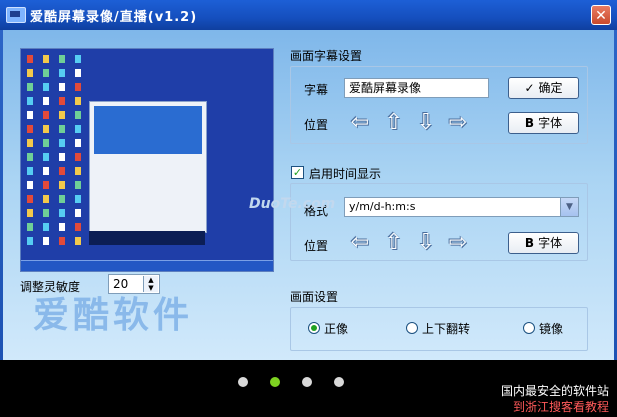 The image size is (617, 417). Describe the element at coordinates (426, 123) in the screenshot. I see `caption-down-arrow-icon: ⇩` at that location.